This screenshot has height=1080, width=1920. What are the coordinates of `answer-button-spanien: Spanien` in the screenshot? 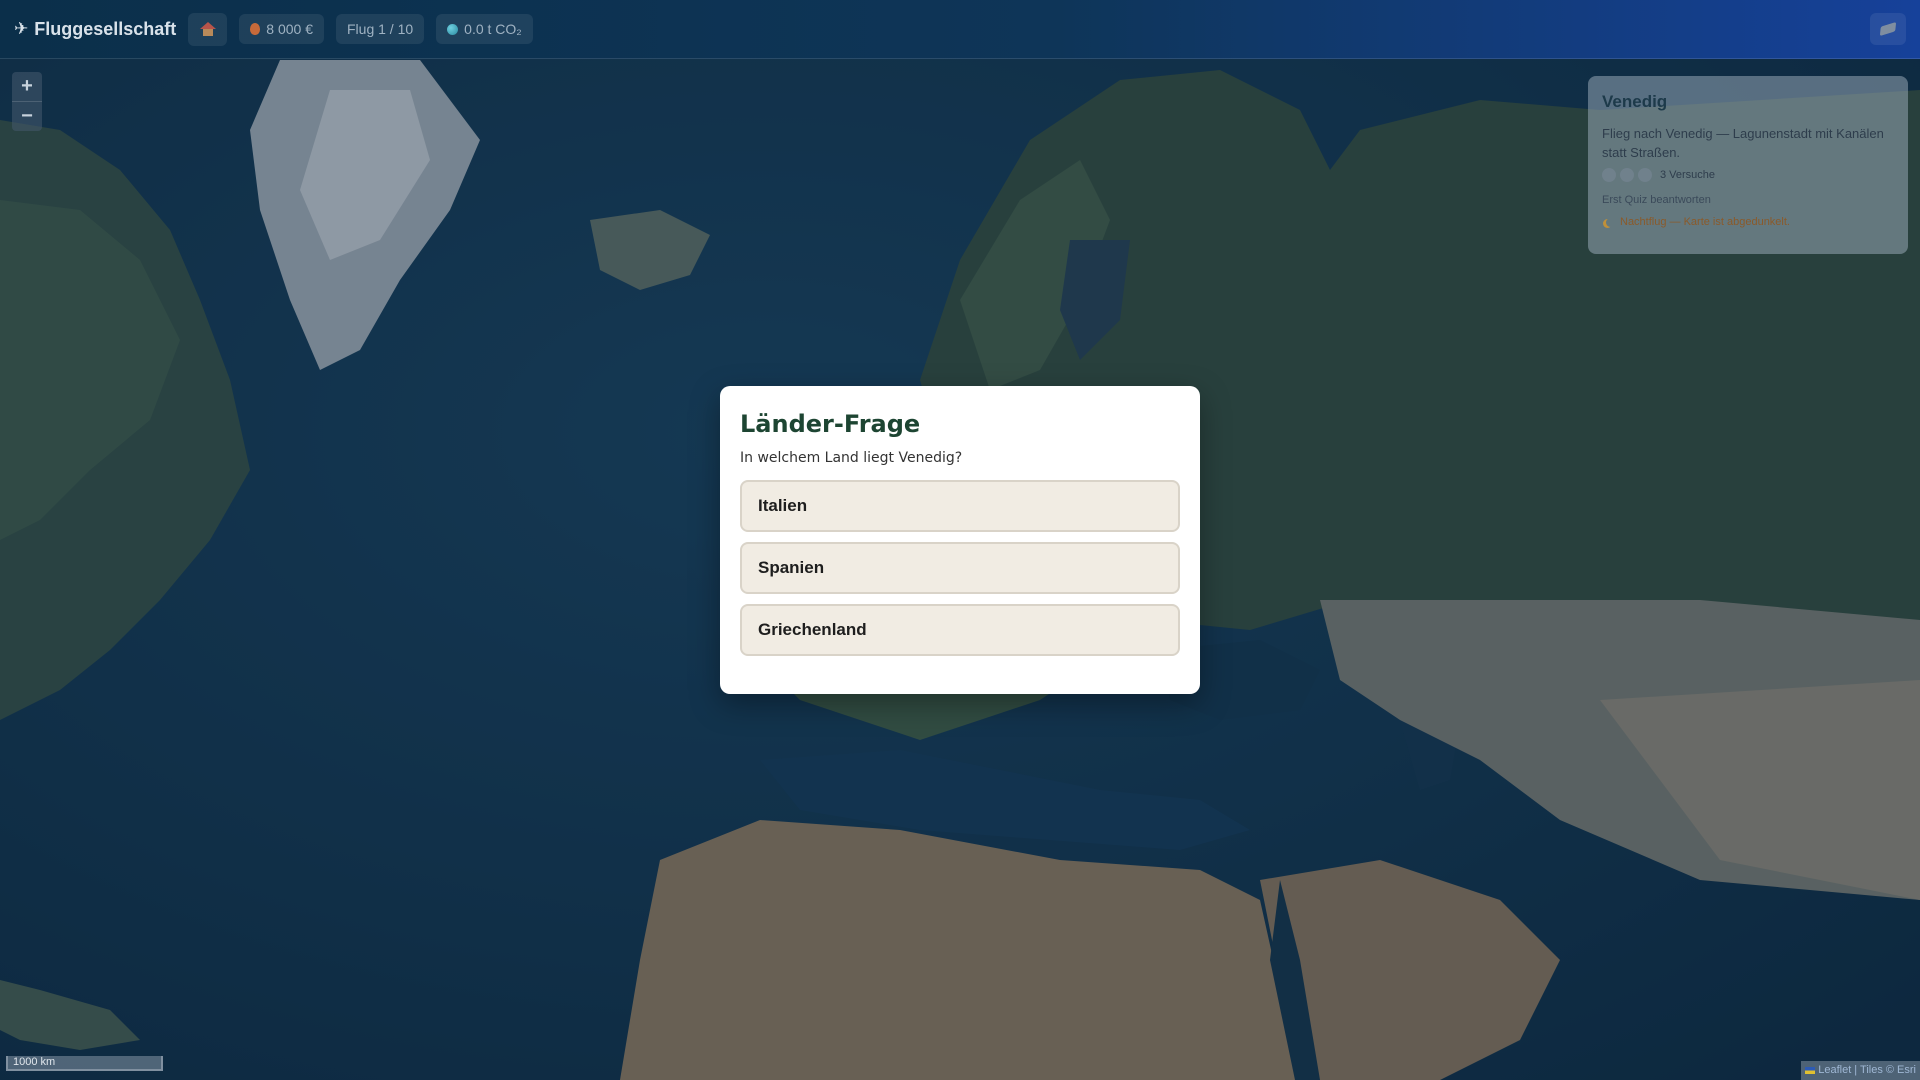 It's located at (960, 568).